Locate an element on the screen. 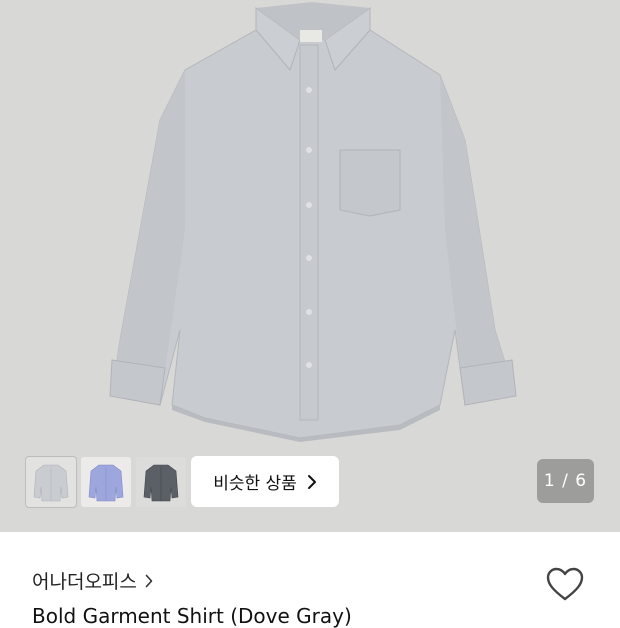 Image resolution: width=620 pixels, height=628 pixels. thumbnail-charcoal-shirt is located at coordinates (161, 482).